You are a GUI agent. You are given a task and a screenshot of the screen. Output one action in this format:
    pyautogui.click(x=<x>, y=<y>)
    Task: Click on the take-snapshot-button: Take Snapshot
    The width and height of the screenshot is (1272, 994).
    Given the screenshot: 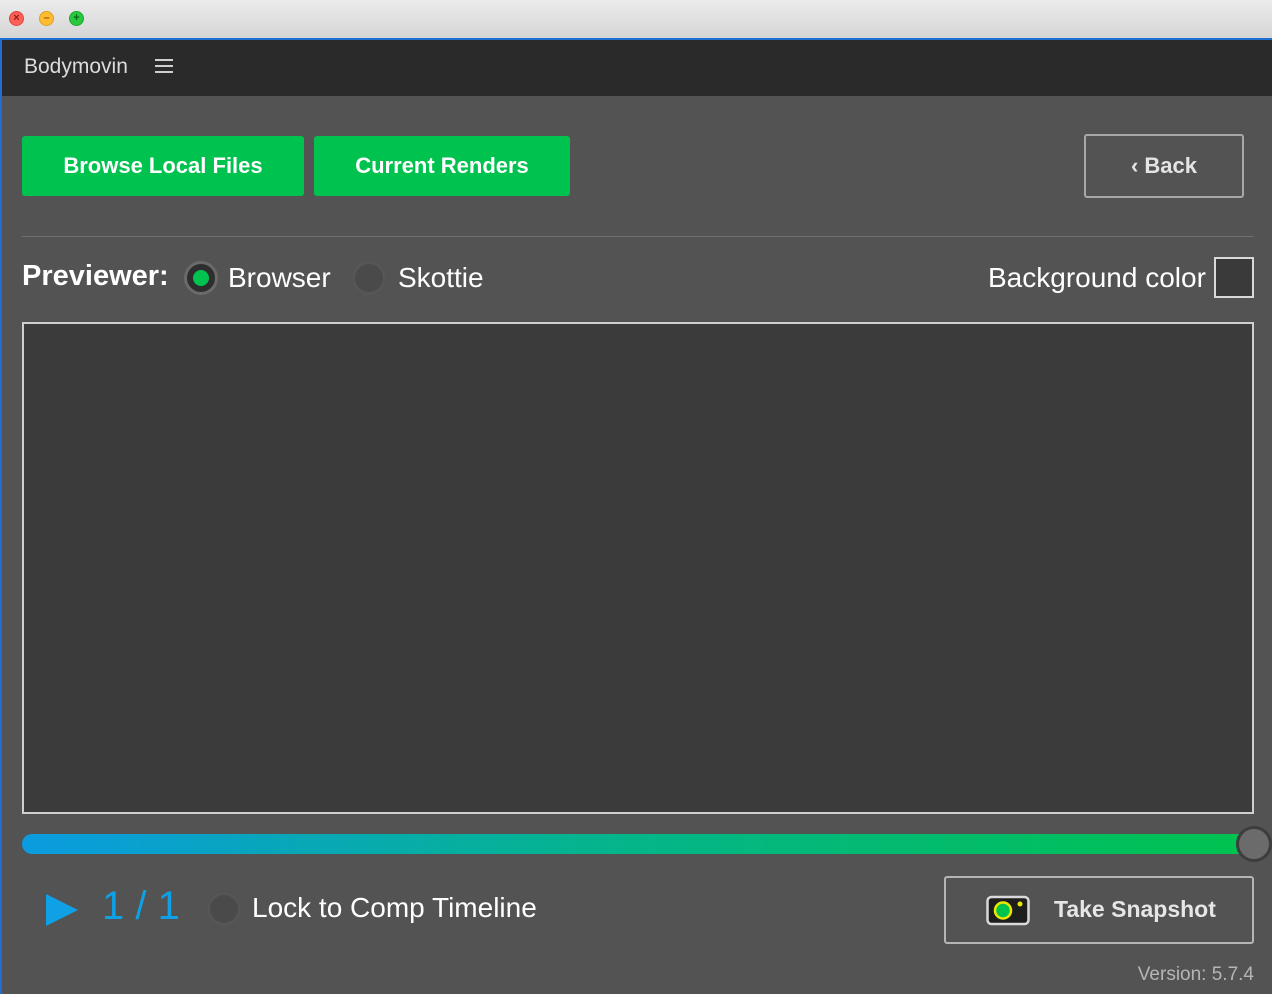 What is the action you would take?
    pyautogui.click(x=1099, y=910)
    